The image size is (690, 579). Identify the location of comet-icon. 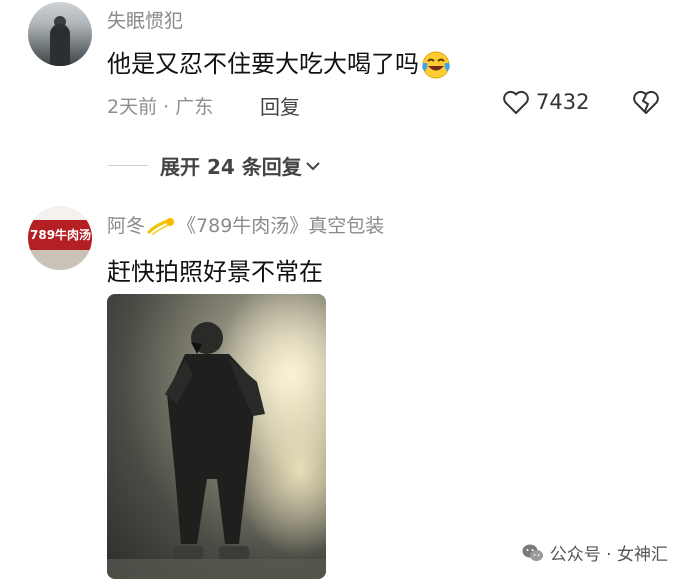
(161, 226).